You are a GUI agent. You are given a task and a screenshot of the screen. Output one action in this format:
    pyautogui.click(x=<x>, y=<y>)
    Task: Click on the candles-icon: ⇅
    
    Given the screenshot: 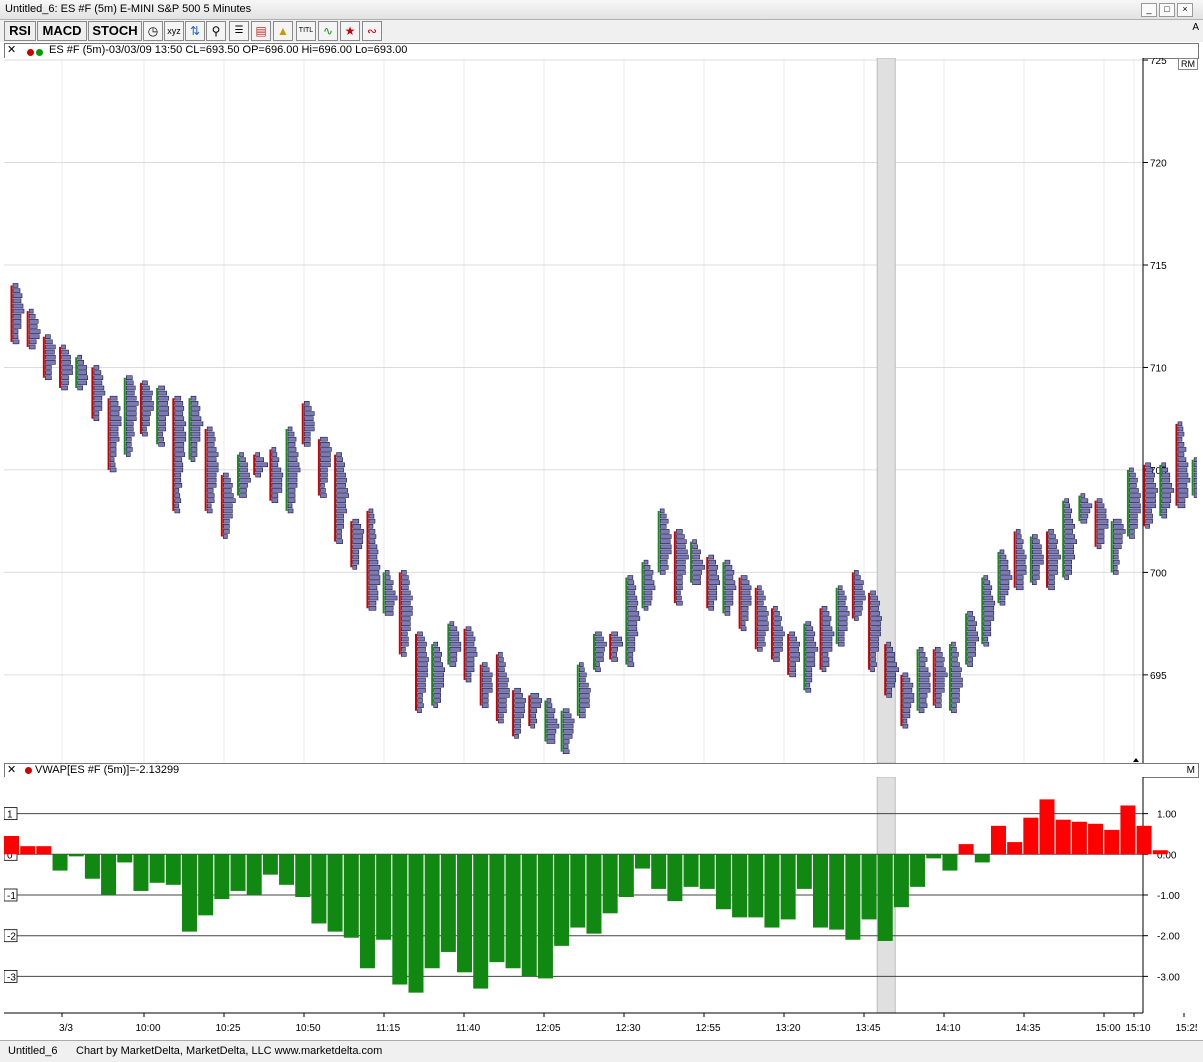 What is the action you would take?
    pyautogui.click(x=195, y=31)
    